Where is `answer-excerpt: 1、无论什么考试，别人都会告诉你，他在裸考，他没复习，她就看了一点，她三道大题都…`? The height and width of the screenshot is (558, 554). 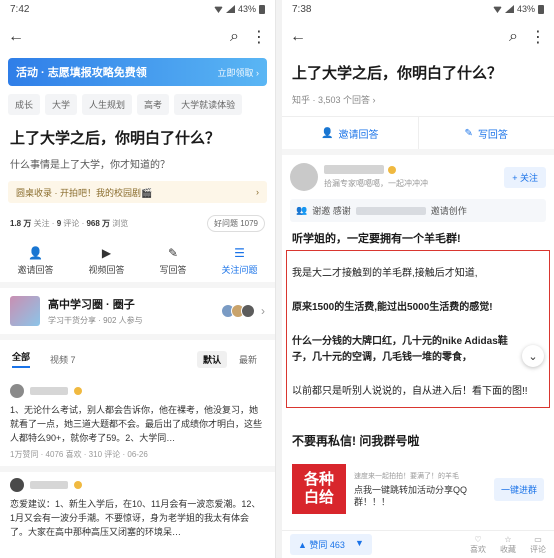
answer-excerpt: 1、无论什么考试，别人都会告诉你，他在裸考，他没复习，她就看了一点，她三道大题都… is located at coordinates (136, 424).